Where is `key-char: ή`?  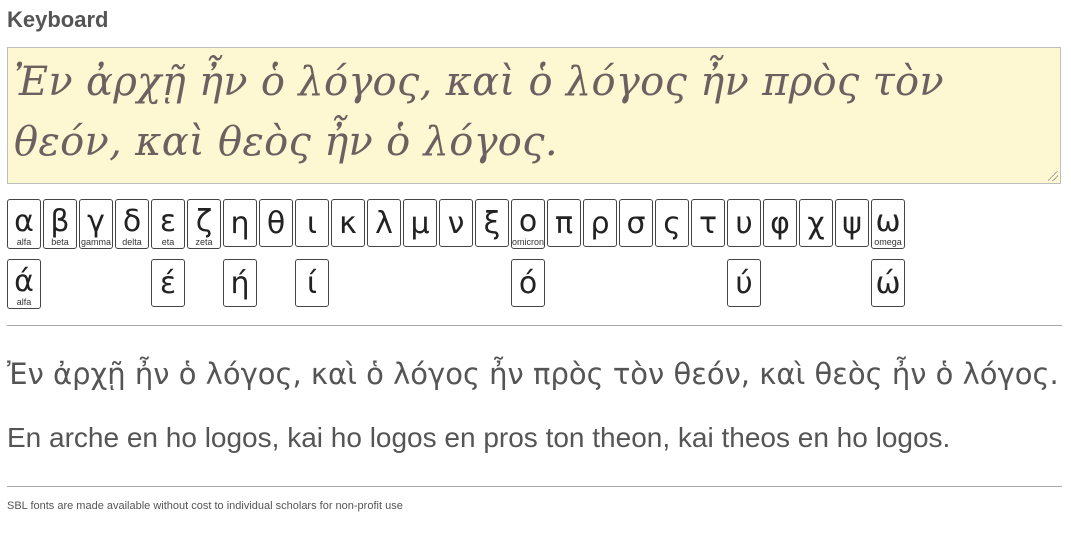
key-char: ή is located at coordinates (240, 283).